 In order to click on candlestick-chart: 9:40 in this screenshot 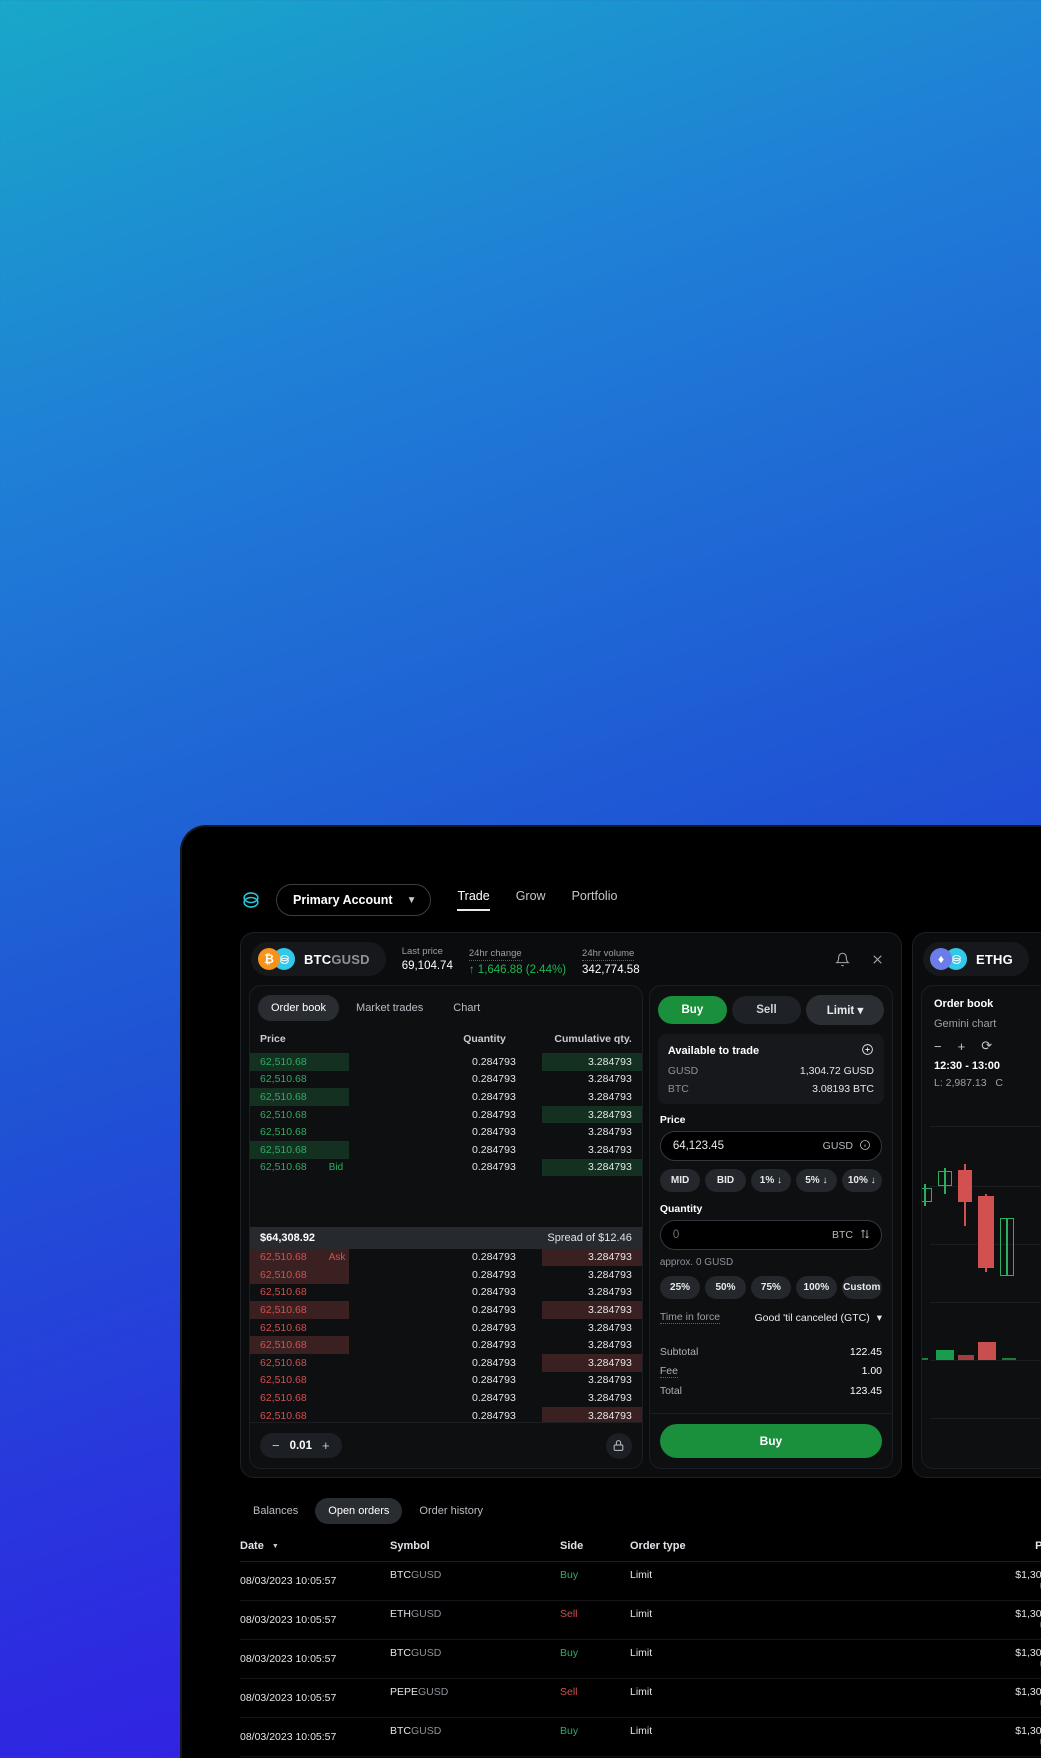, I will do `click(981, 1297)`.